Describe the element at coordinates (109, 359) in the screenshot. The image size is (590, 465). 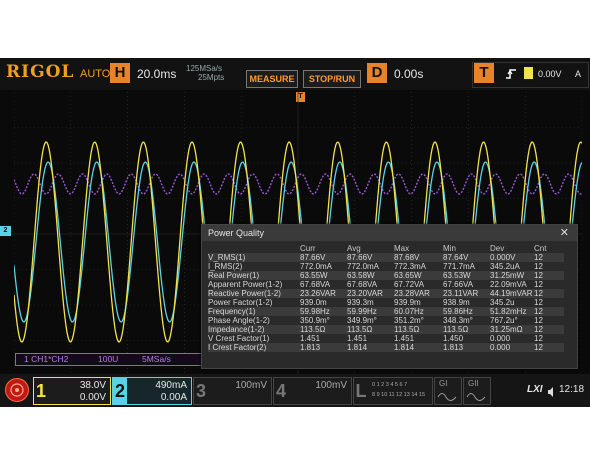
I see `math-label-bar: 1 CH1*CH2 100U 5MSa/s` at that location.